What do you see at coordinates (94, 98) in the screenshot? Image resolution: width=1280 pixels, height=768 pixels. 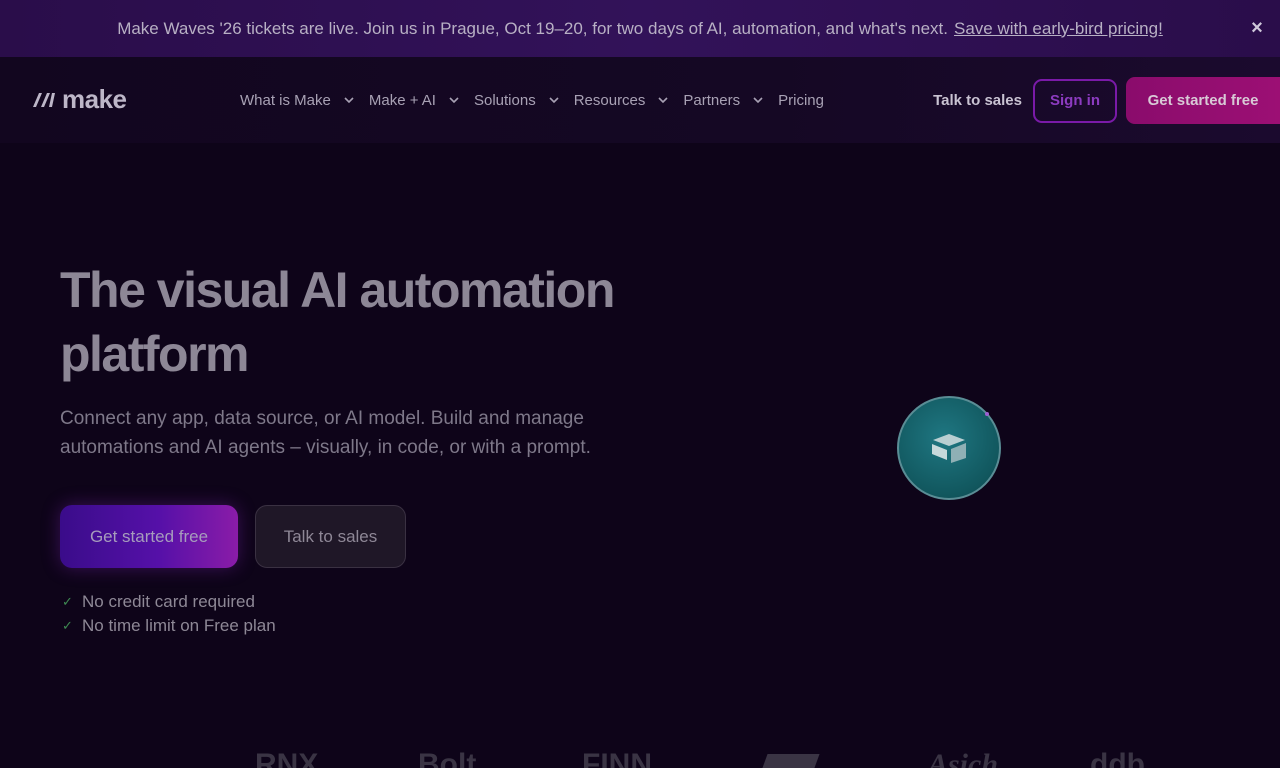 I see `logo-text: make` at bounding box center [94, 98].